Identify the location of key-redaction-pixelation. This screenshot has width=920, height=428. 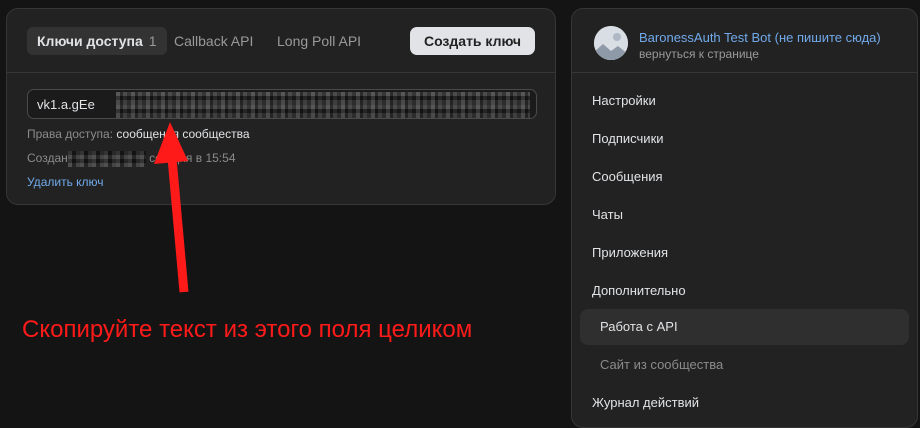
(323, 105).